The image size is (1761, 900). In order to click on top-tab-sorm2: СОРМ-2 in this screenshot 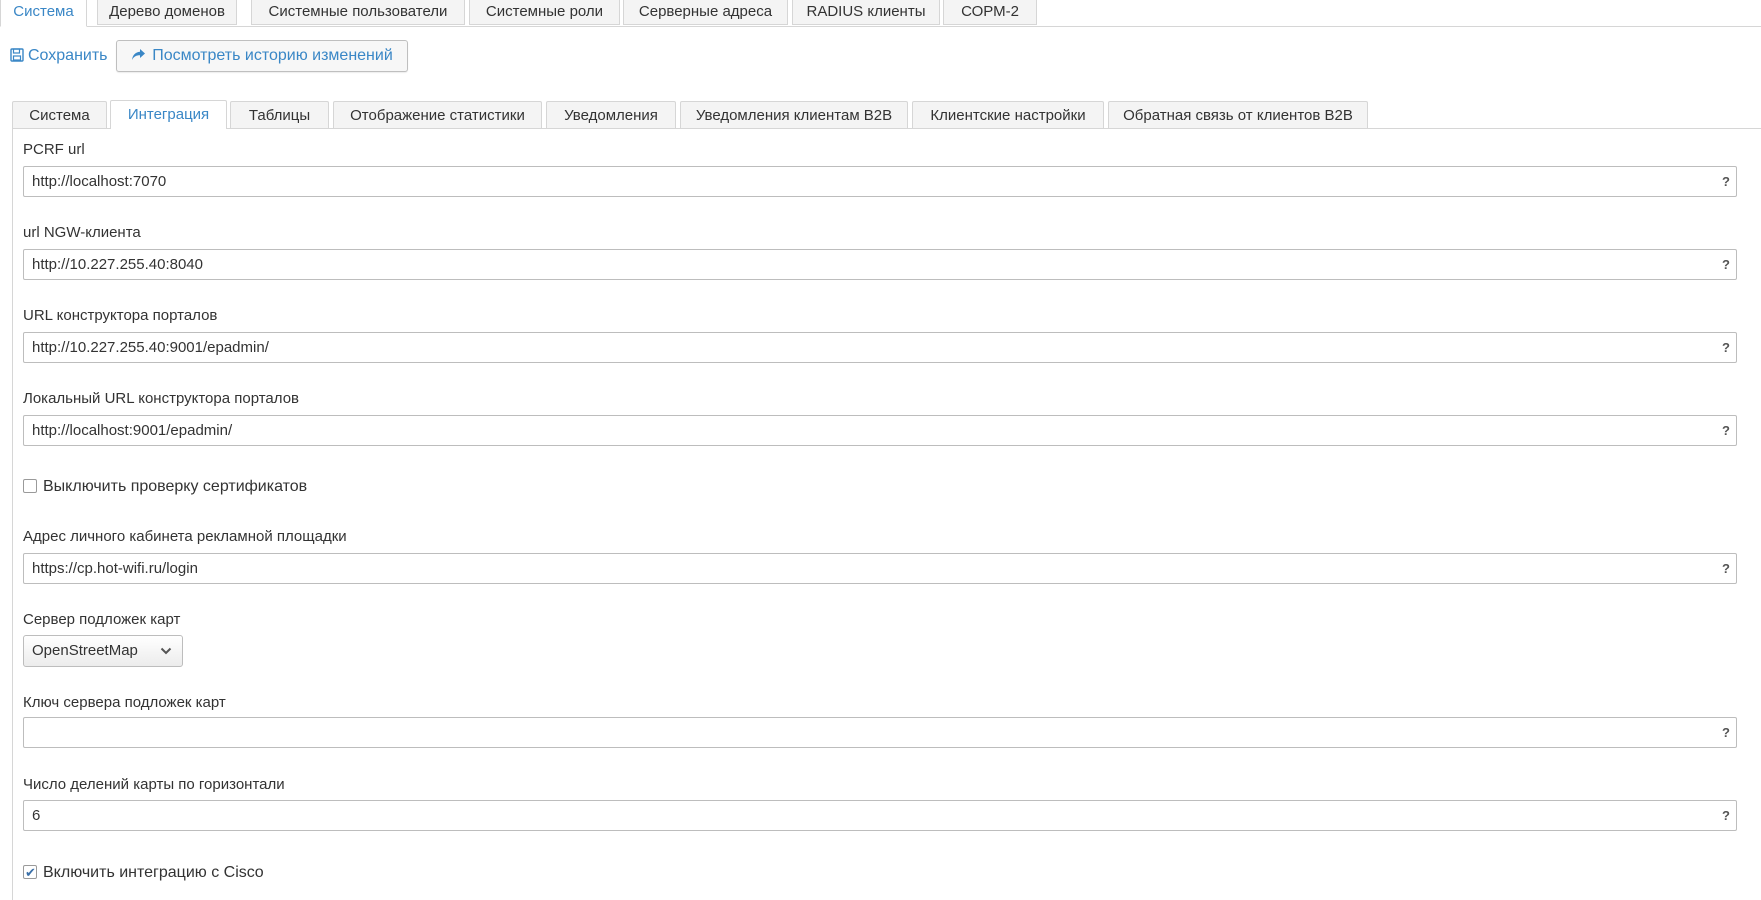, I will do `click(990, 12)`.